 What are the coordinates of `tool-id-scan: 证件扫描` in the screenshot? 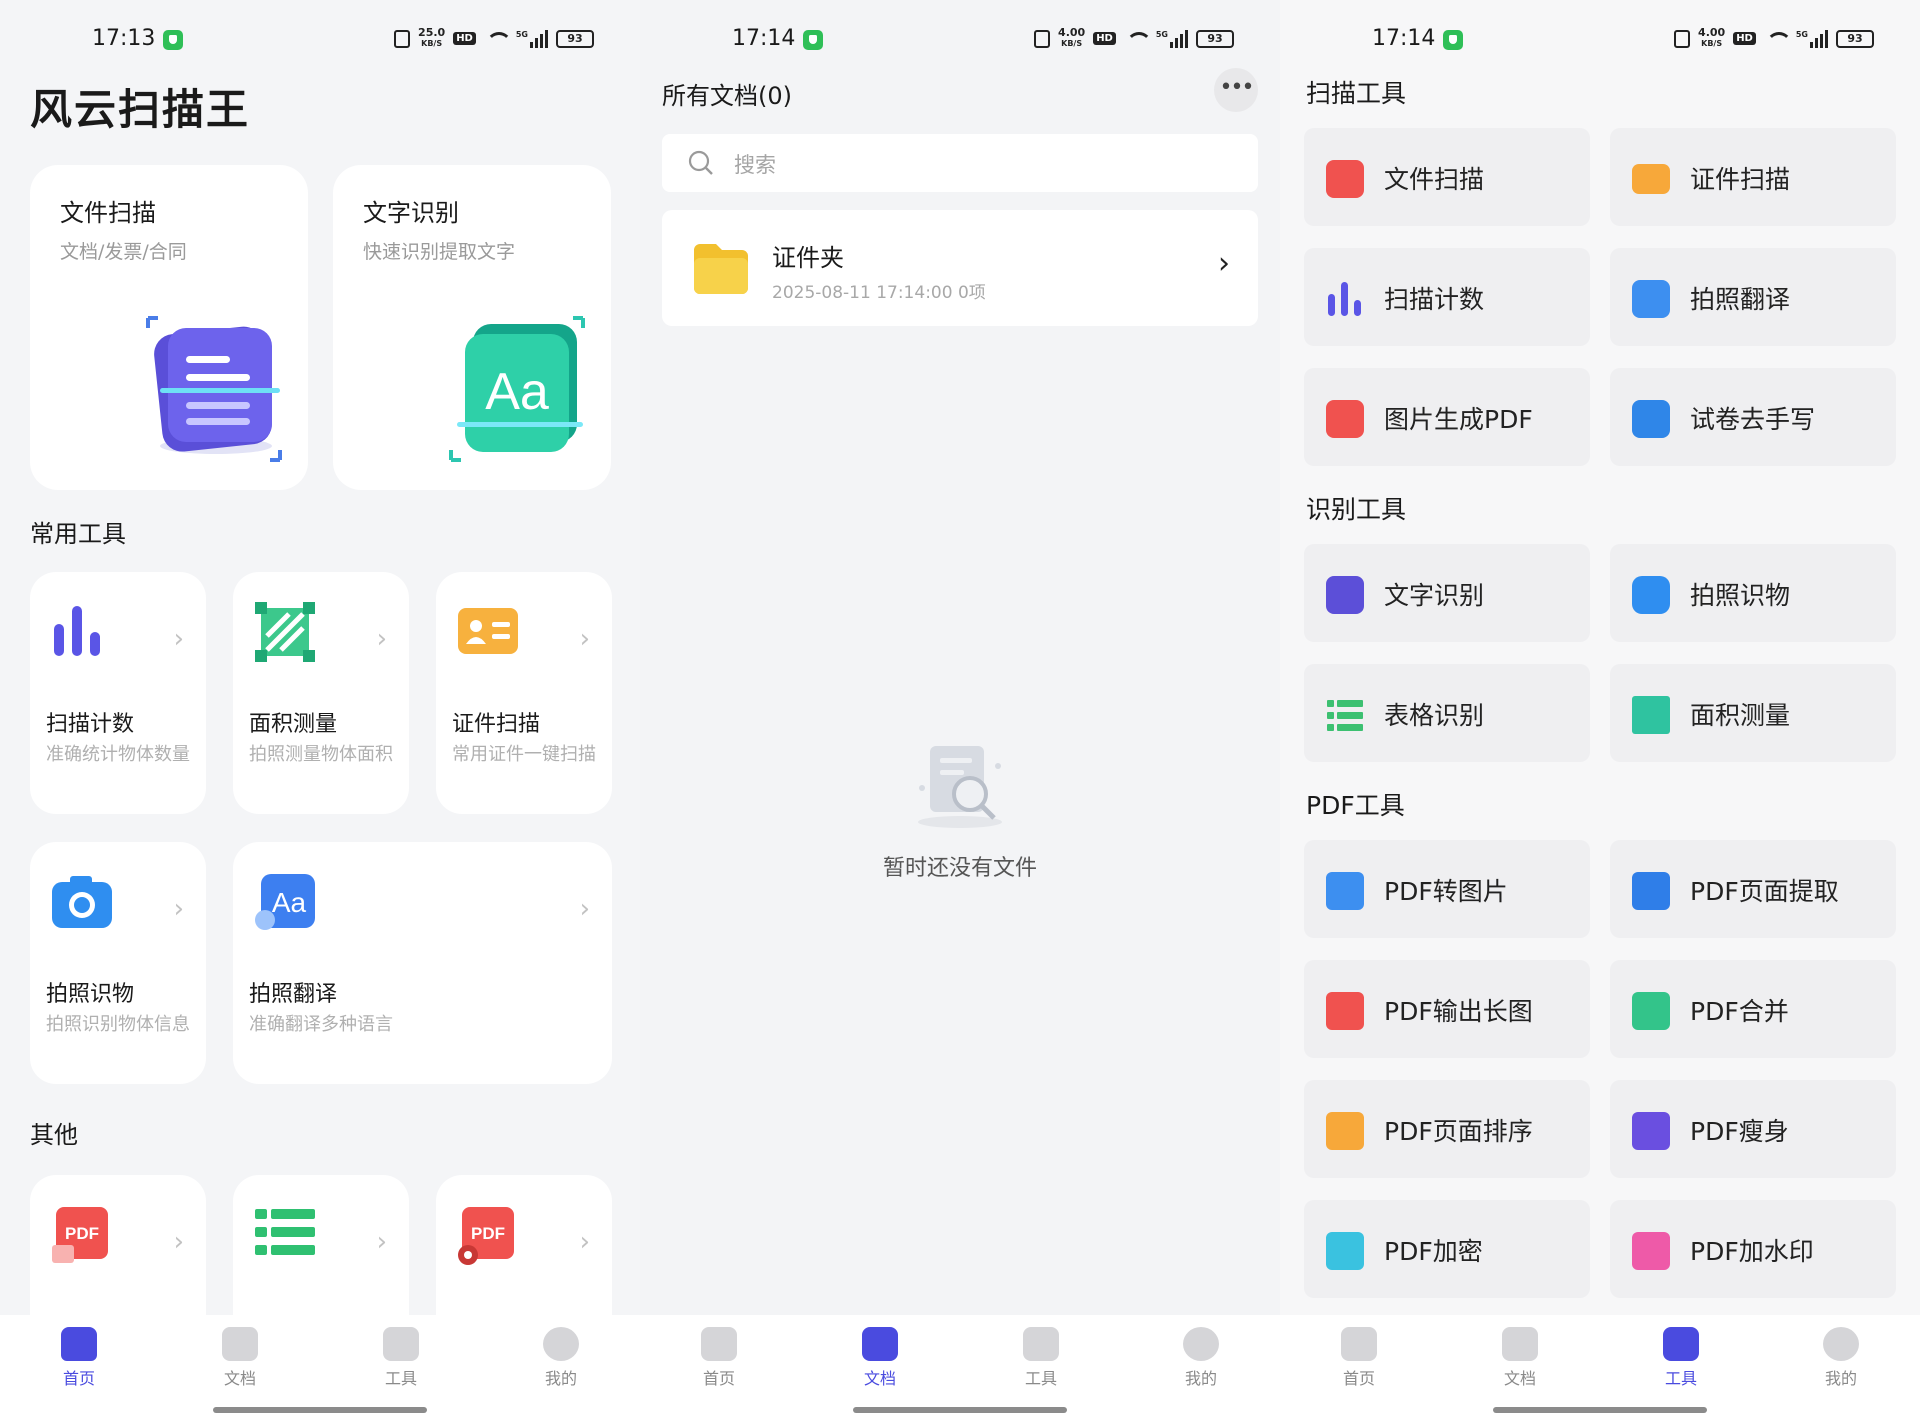 It's located at (1753, 177).